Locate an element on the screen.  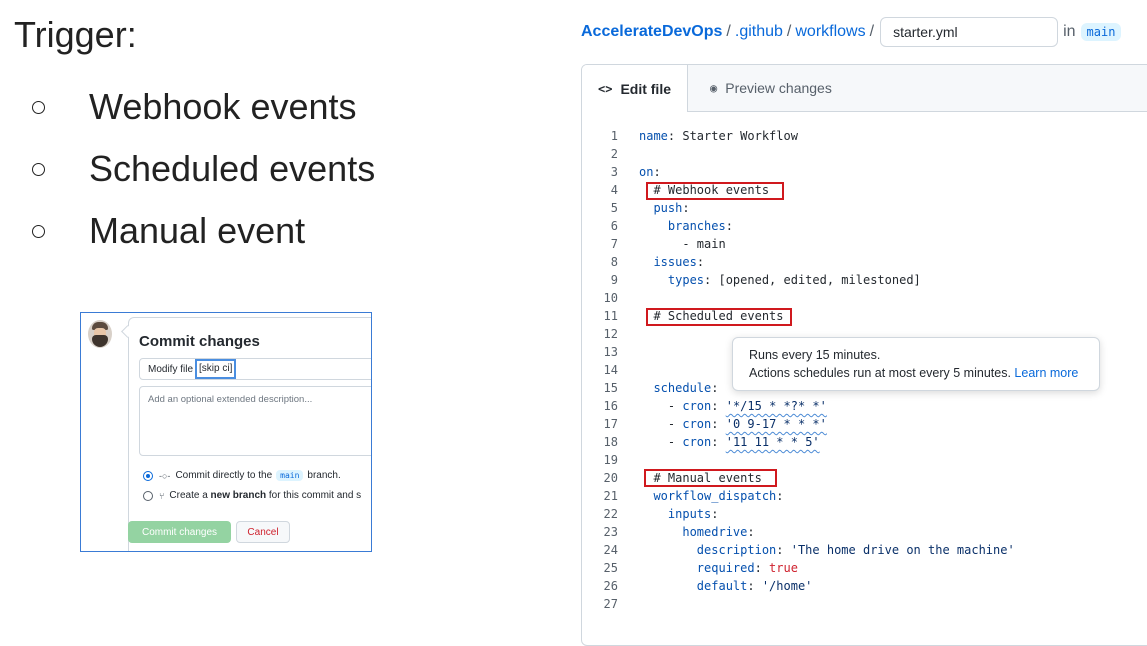
line-number: 11 is located at coordinates (610, 316).